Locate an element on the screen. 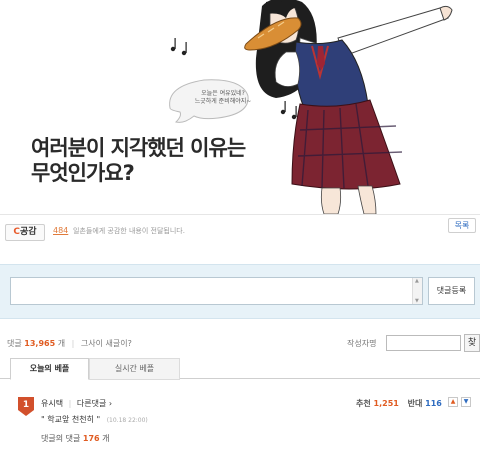  headline: 여러분이 지각했던 이유는 무엇인가요? is located at coordinates (138, 161).